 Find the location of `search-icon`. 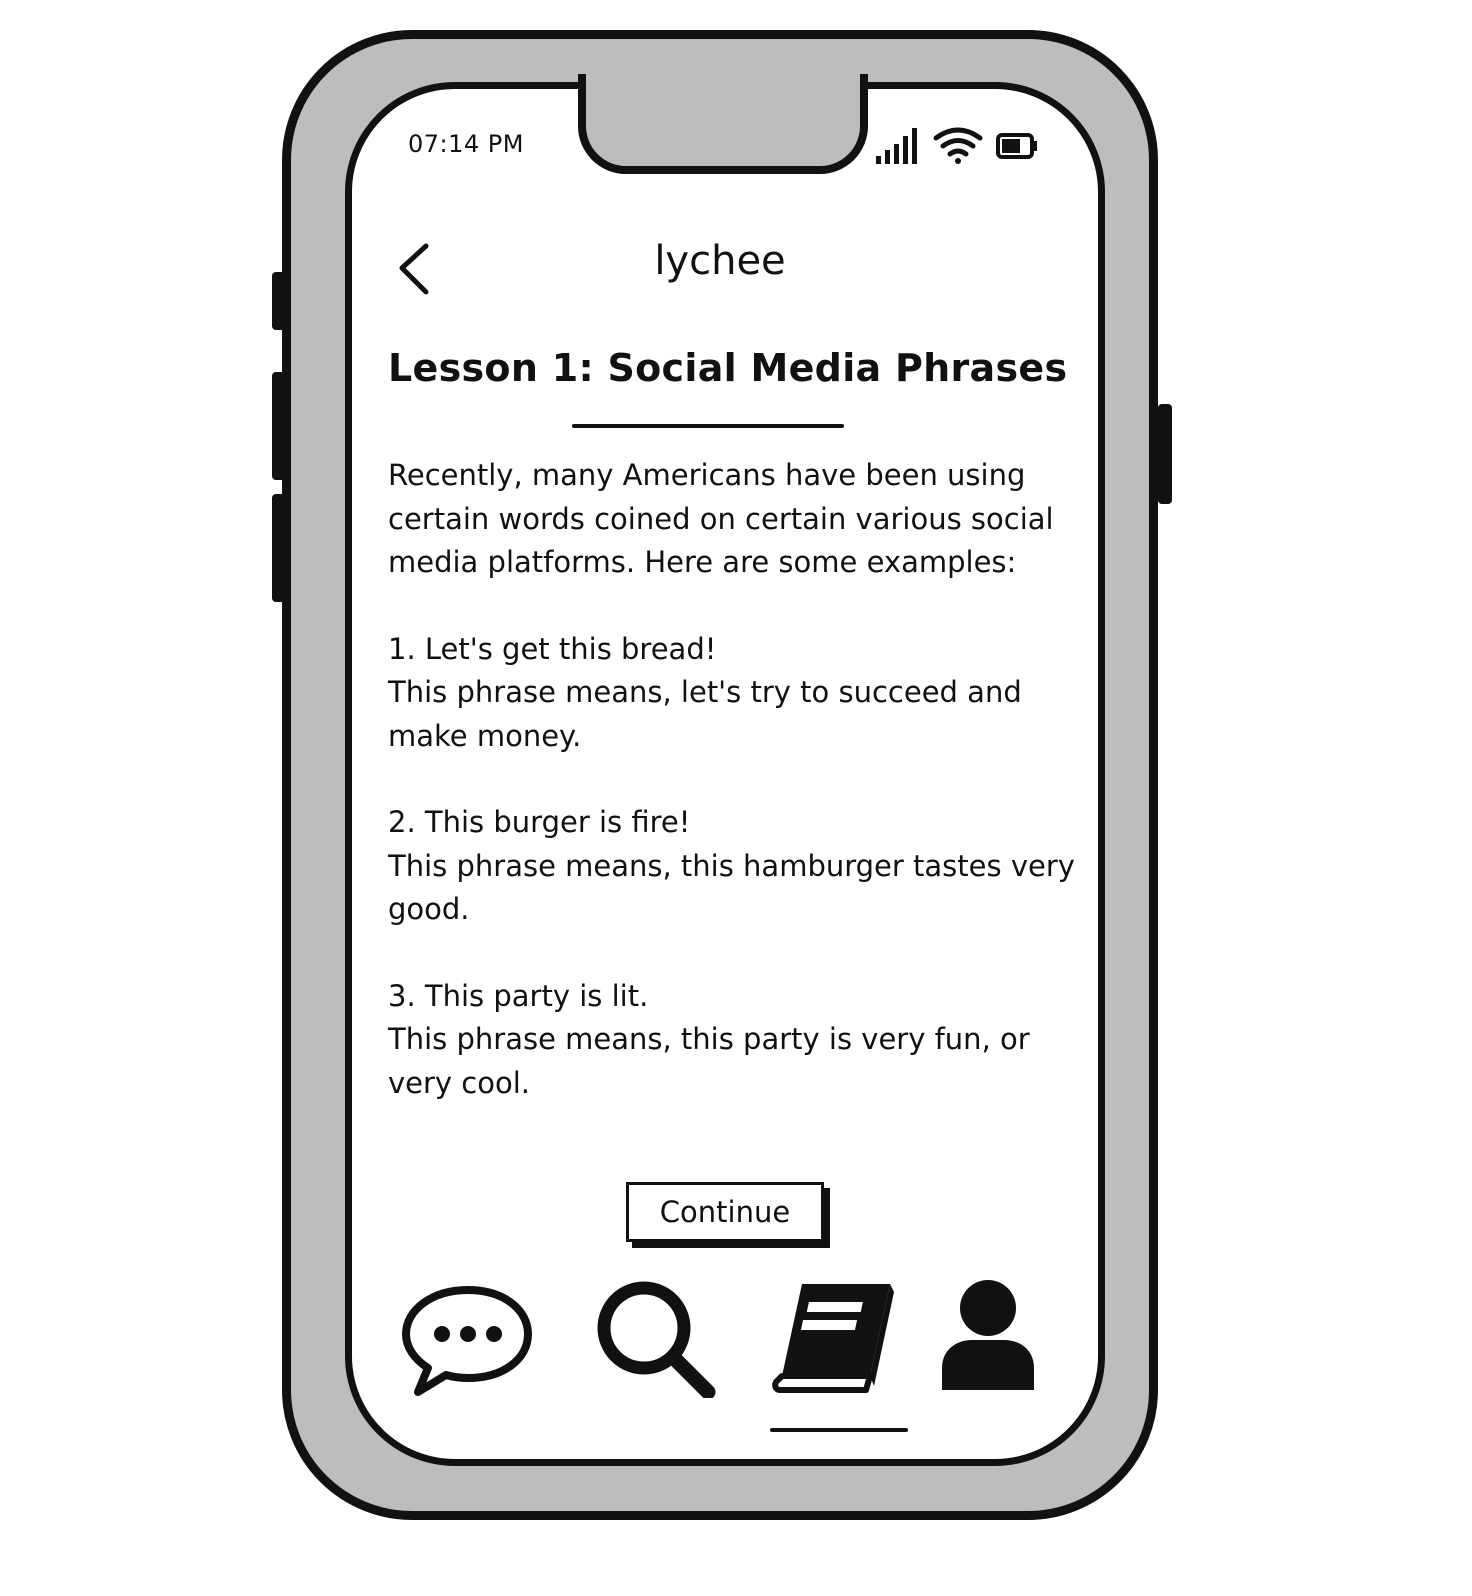

search-icon is located at coordinates (656, 1340).